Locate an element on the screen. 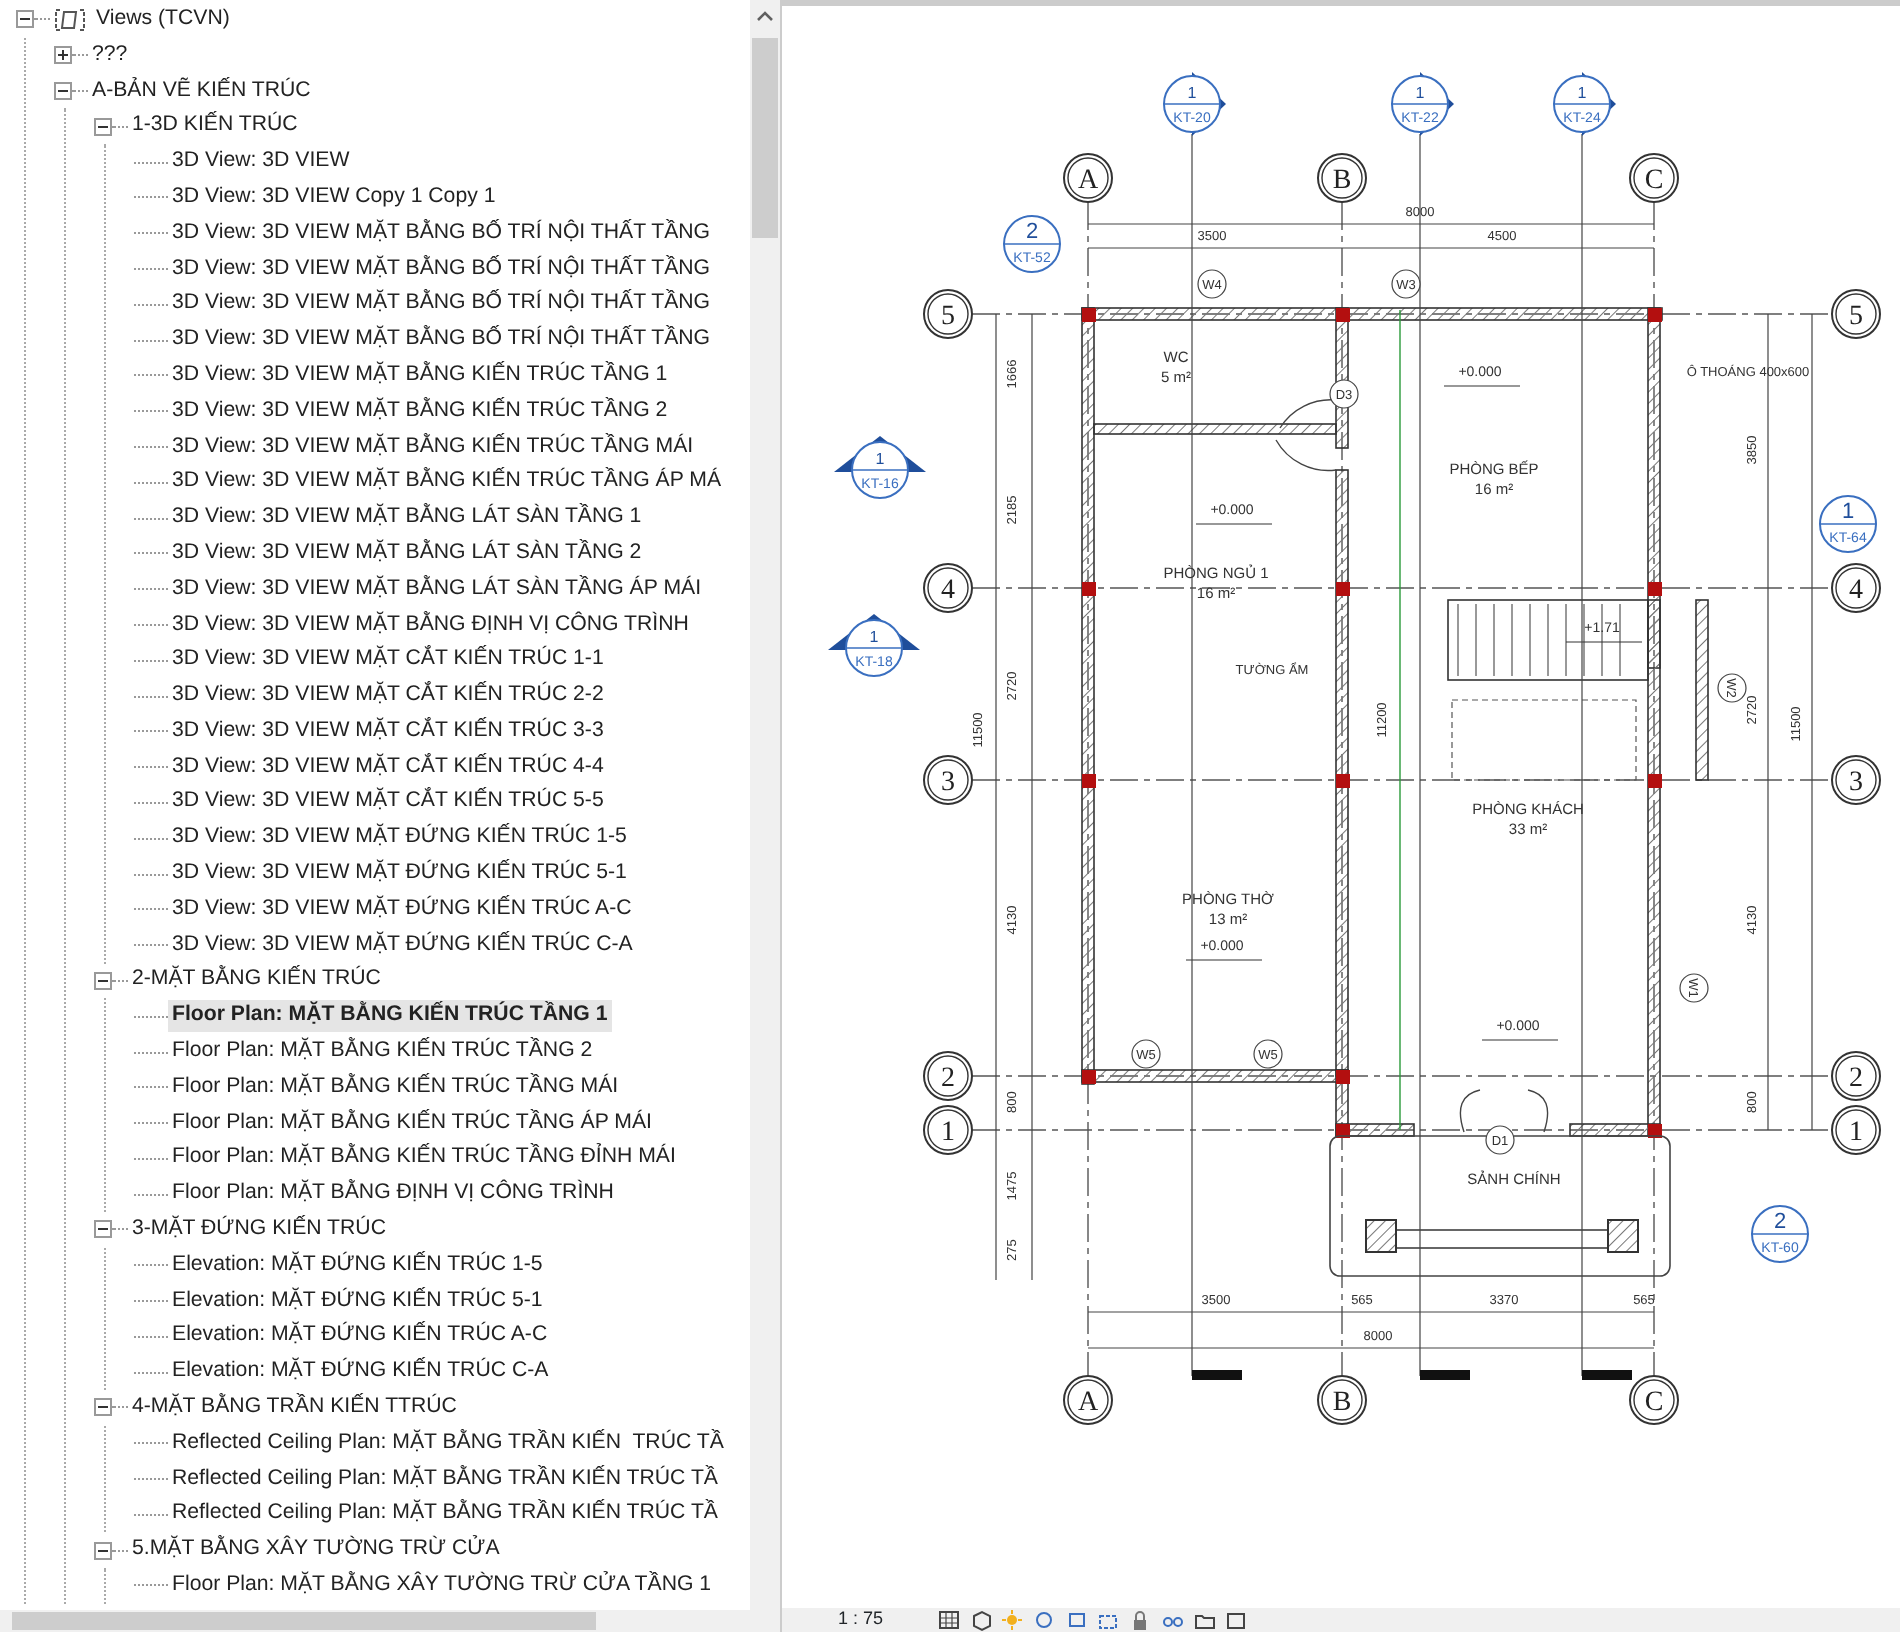 The width and height of the screenshot is (1900, 1632). tree-item: Elevation: MẶT ĐỨNG KIẾN TRÚC 5-1 is located at coordinates (357, 1301).